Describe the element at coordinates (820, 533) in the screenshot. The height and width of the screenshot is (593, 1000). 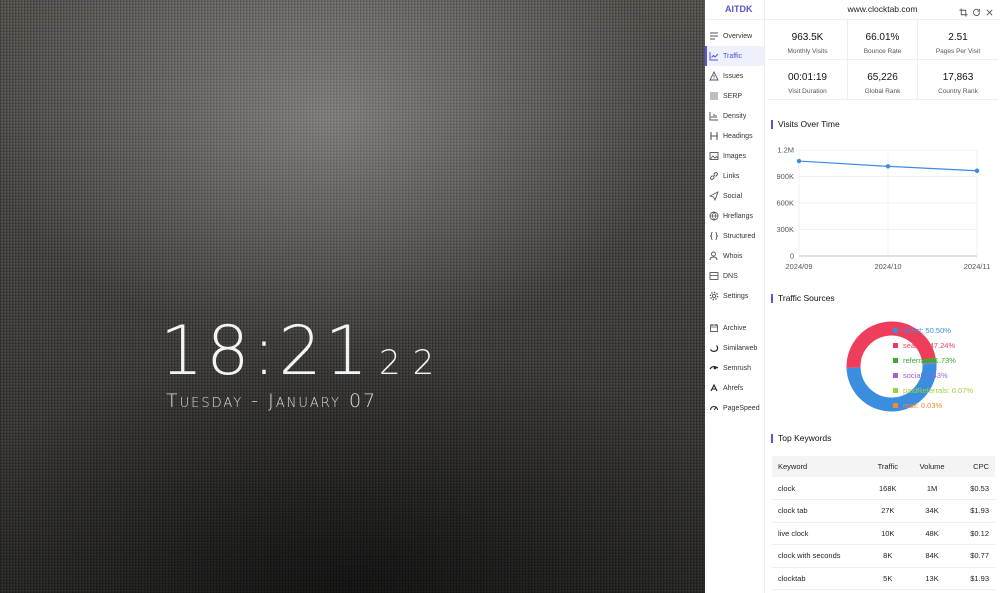
I see `table-cell: live clock` at that location.